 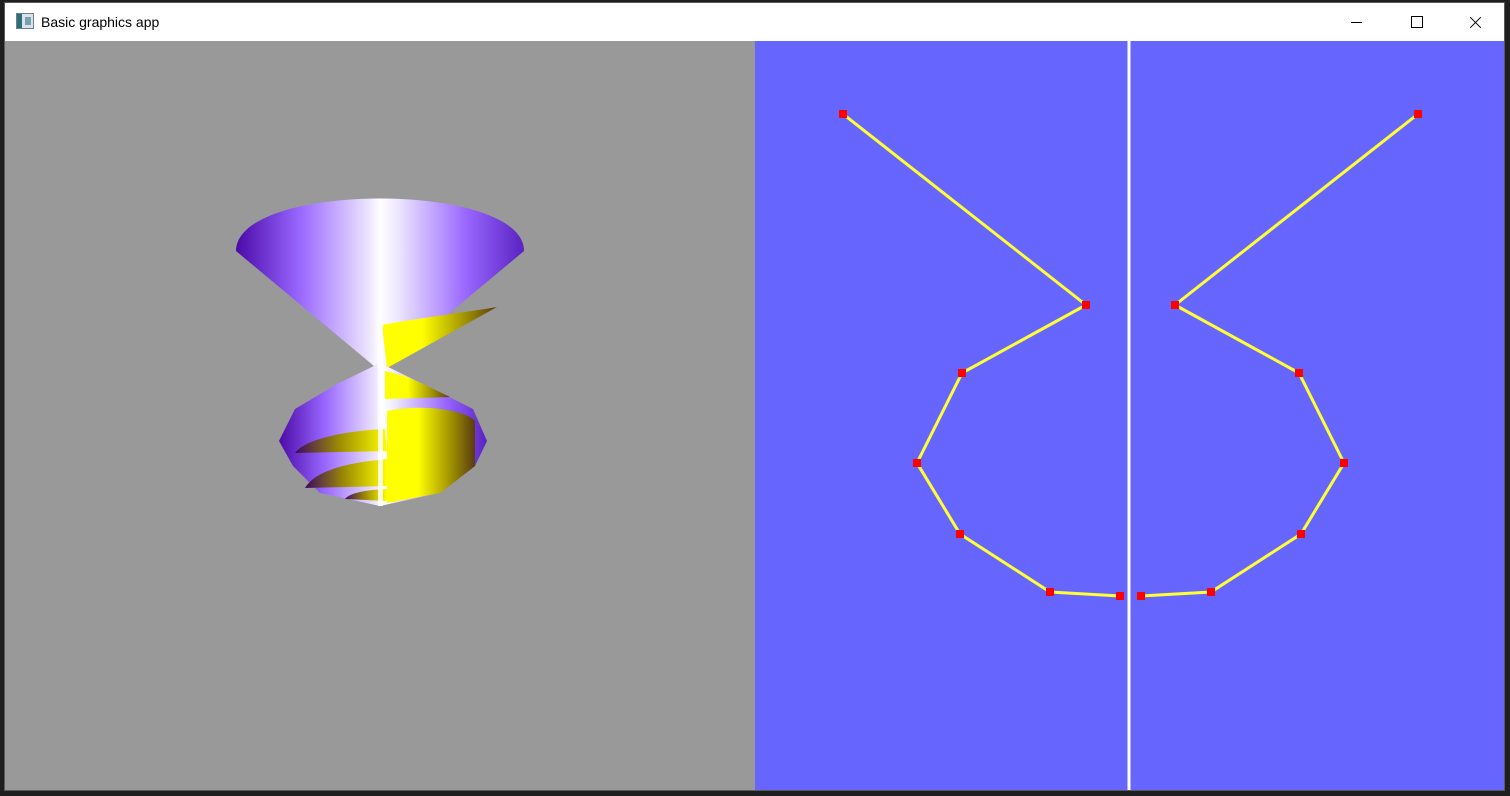 What do you see at coordinates (1279, 355) in the screenshot?
I see `profile-curve-right` at bounding box center [1279, 355].